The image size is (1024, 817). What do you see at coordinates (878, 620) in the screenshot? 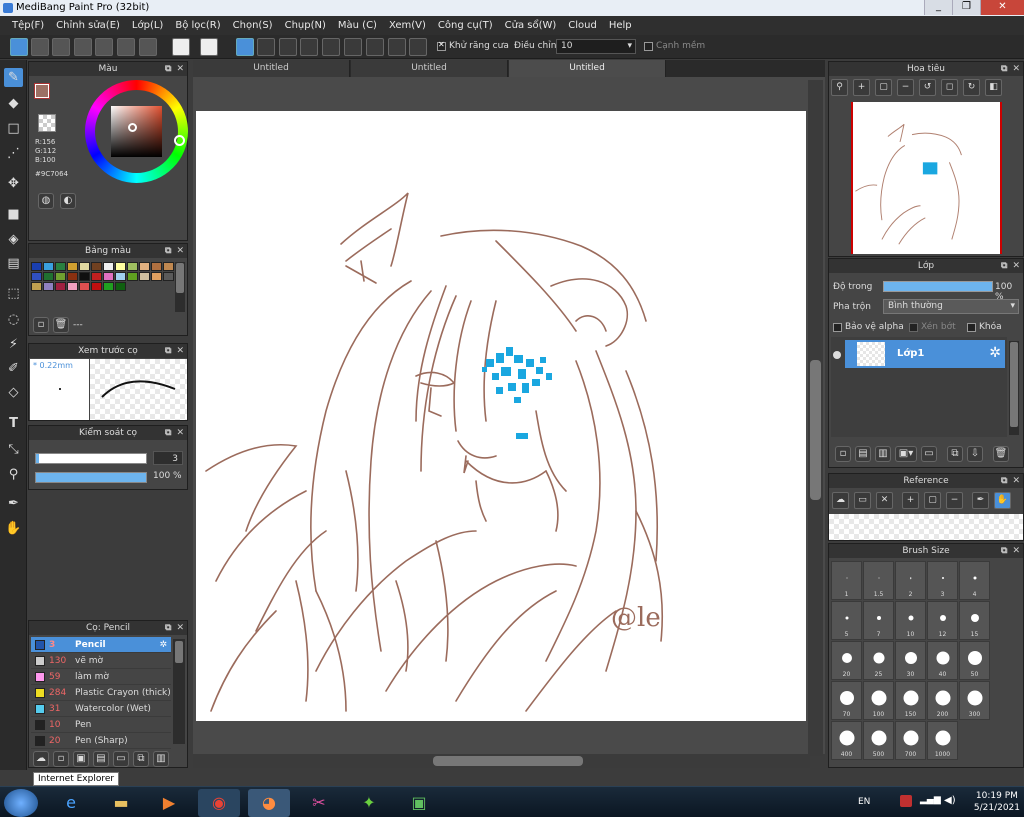
I see `brush-size-option: 7` at bounding box center [878, 620].